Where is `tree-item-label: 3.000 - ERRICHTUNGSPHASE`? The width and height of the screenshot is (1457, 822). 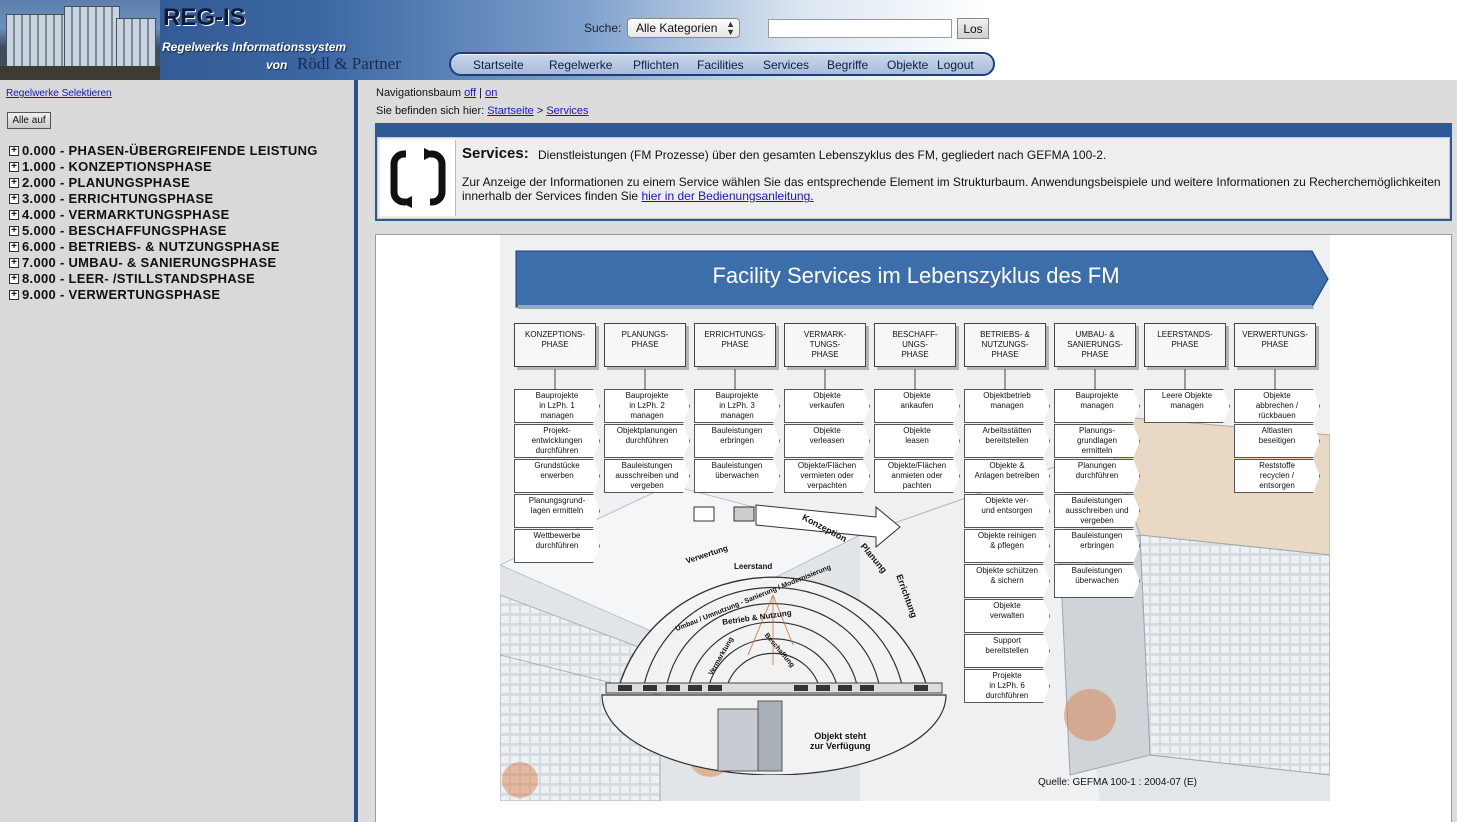
tree-item-label: 3.000 - ERRICHTUNGSPHASE is located at coordinates (117, 198).